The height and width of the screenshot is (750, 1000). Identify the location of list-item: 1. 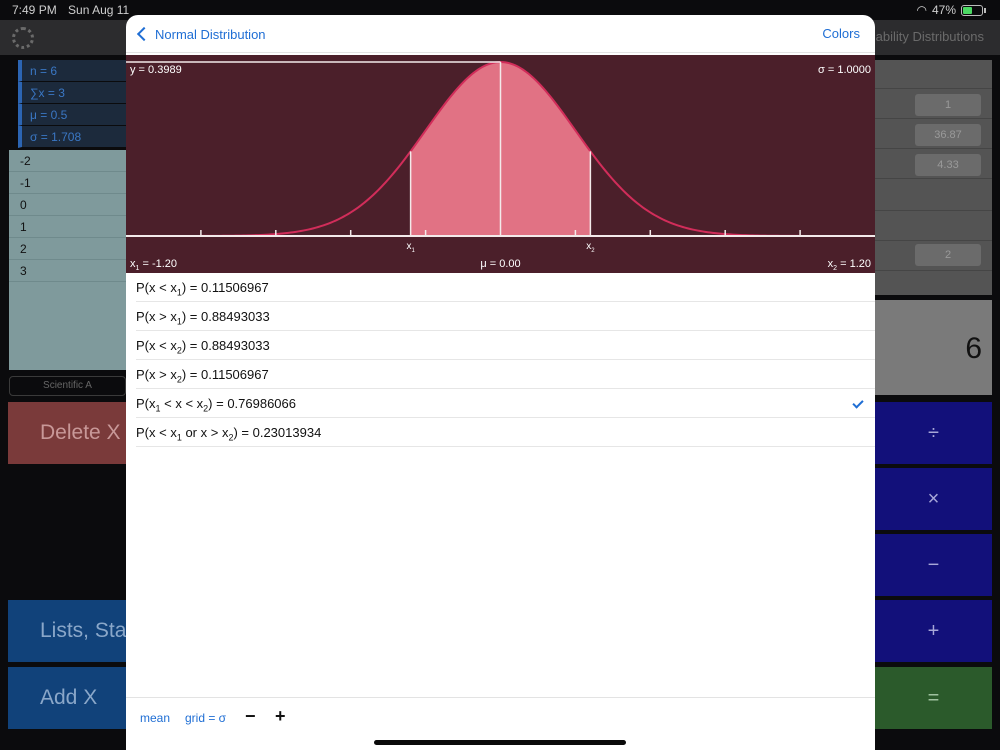
(67, 227).